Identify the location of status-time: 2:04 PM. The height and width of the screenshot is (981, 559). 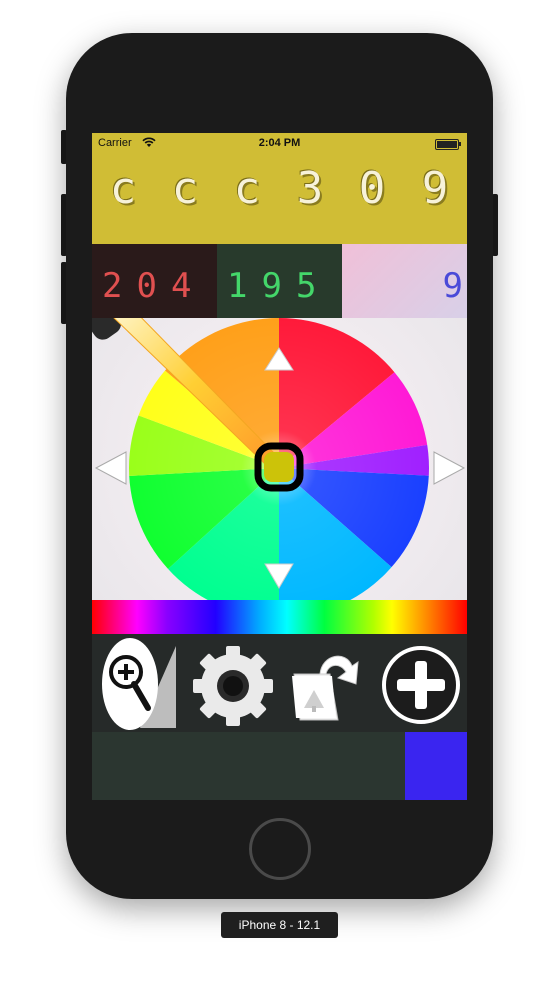
(279, 143).